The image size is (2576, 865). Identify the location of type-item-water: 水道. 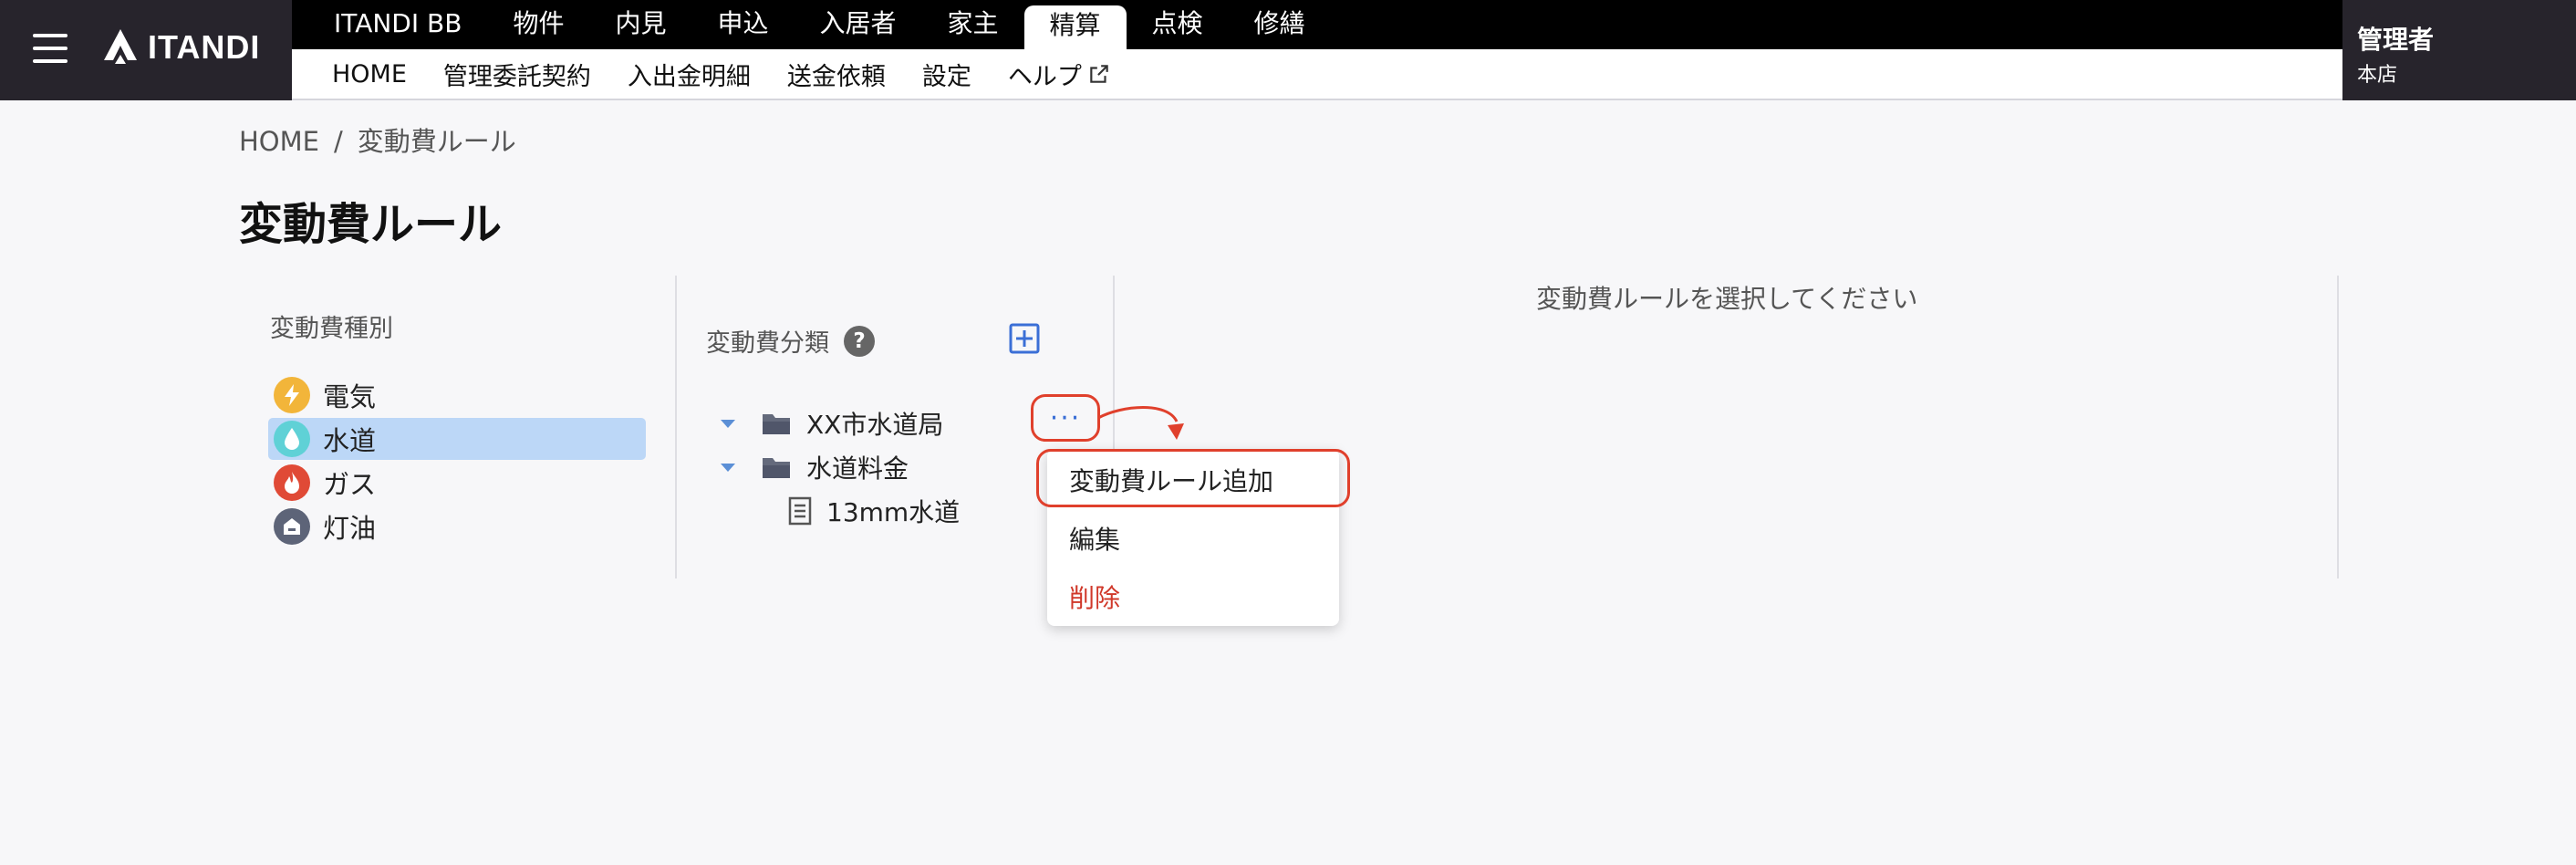
(457, 439).